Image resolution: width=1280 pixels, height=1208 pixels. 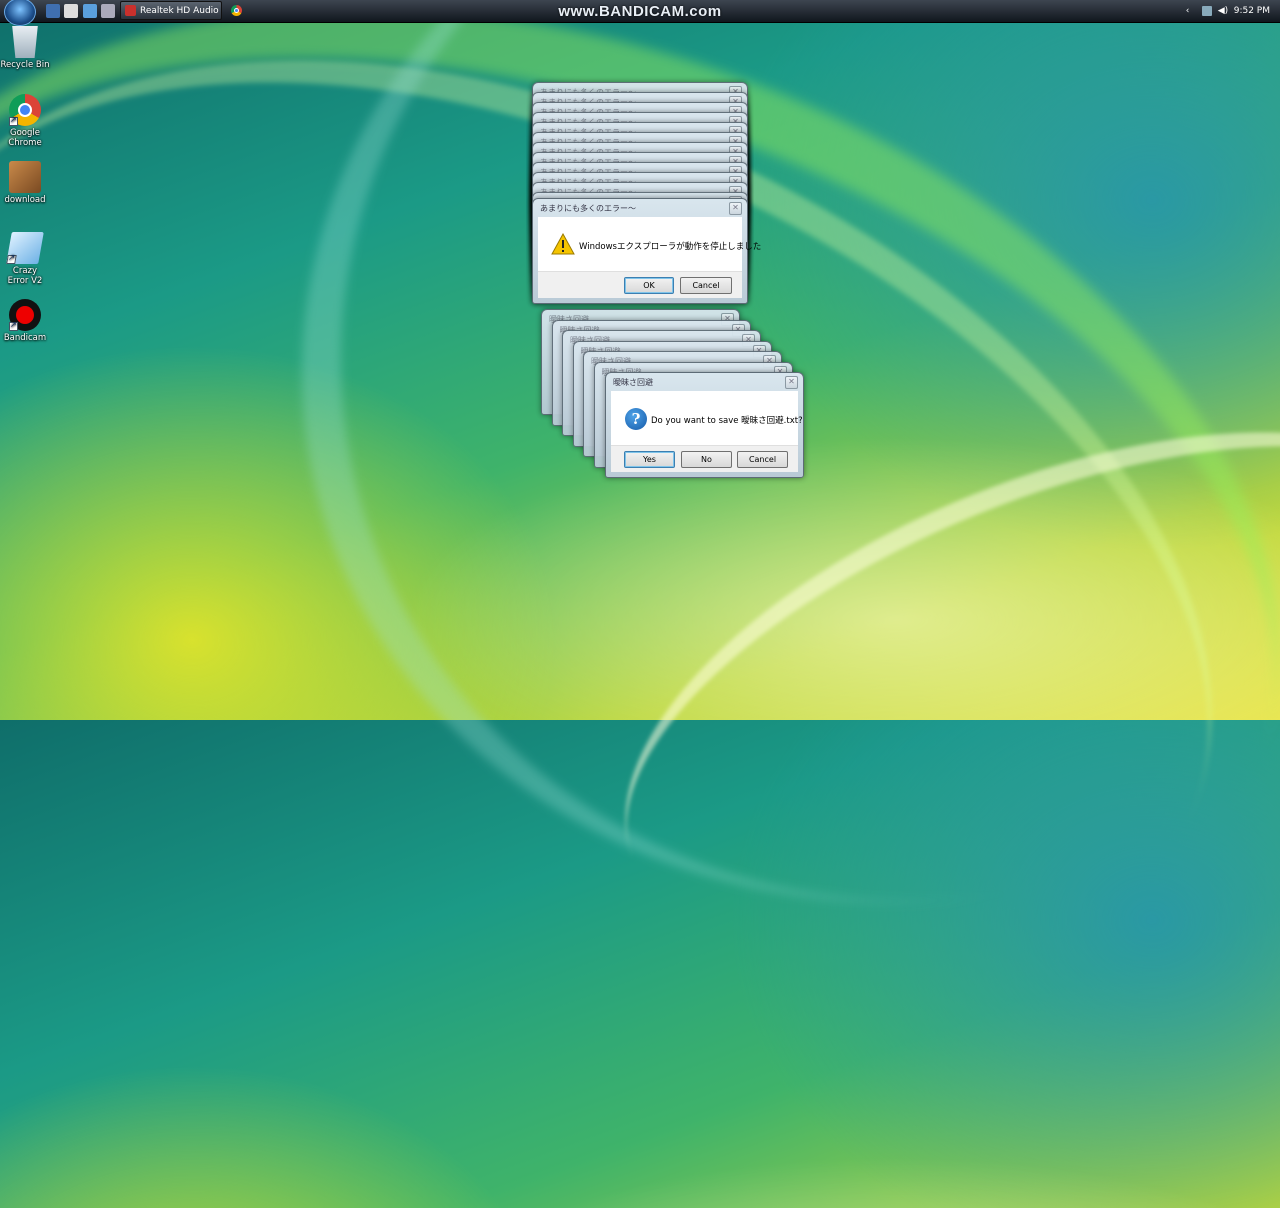 What do you see at coordinates (25, 200) in the screenshot?
I see `desktop-icon-label: download` at bounding box center [25, 200].